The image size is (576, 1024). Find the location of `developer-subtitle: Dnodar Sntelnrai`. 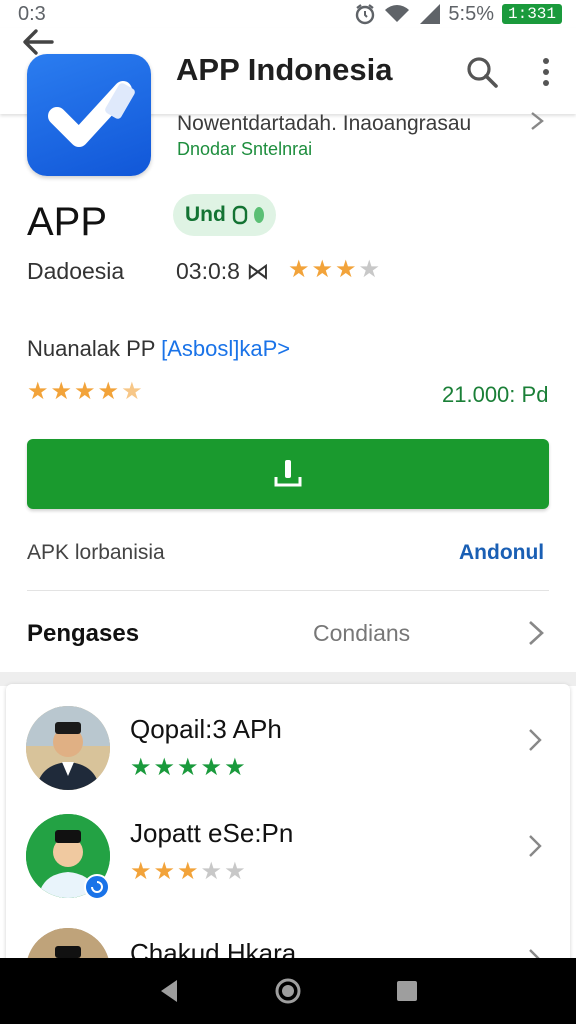

developer-subtitle: Dnodar Sntelnrai is located at coordinates (245, 149).